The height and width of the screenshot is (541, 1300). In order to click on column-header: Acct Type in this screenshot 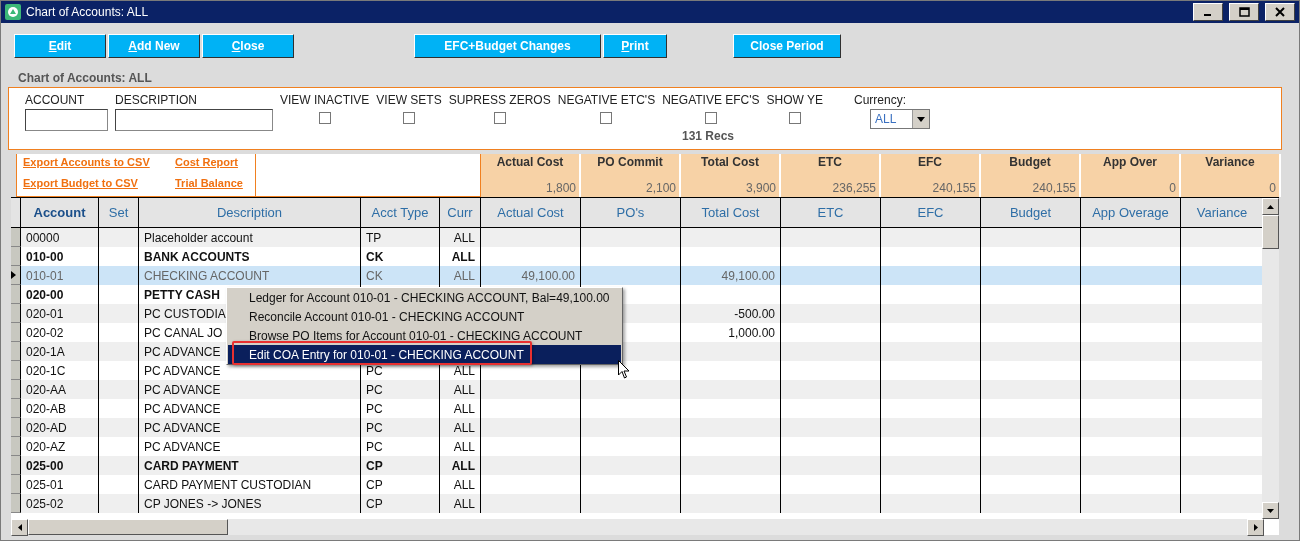, I will do `click(400, 213)`.